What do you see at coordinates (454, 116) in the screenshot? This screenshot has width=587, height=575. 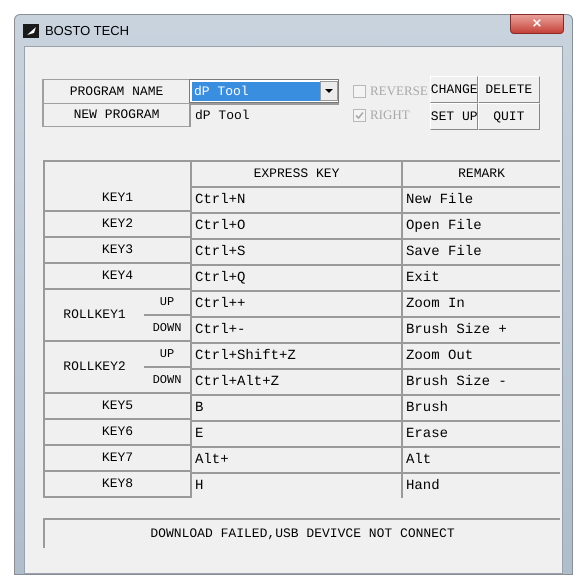 I see `action-button: SET UP` at bounding box center [454, 116].